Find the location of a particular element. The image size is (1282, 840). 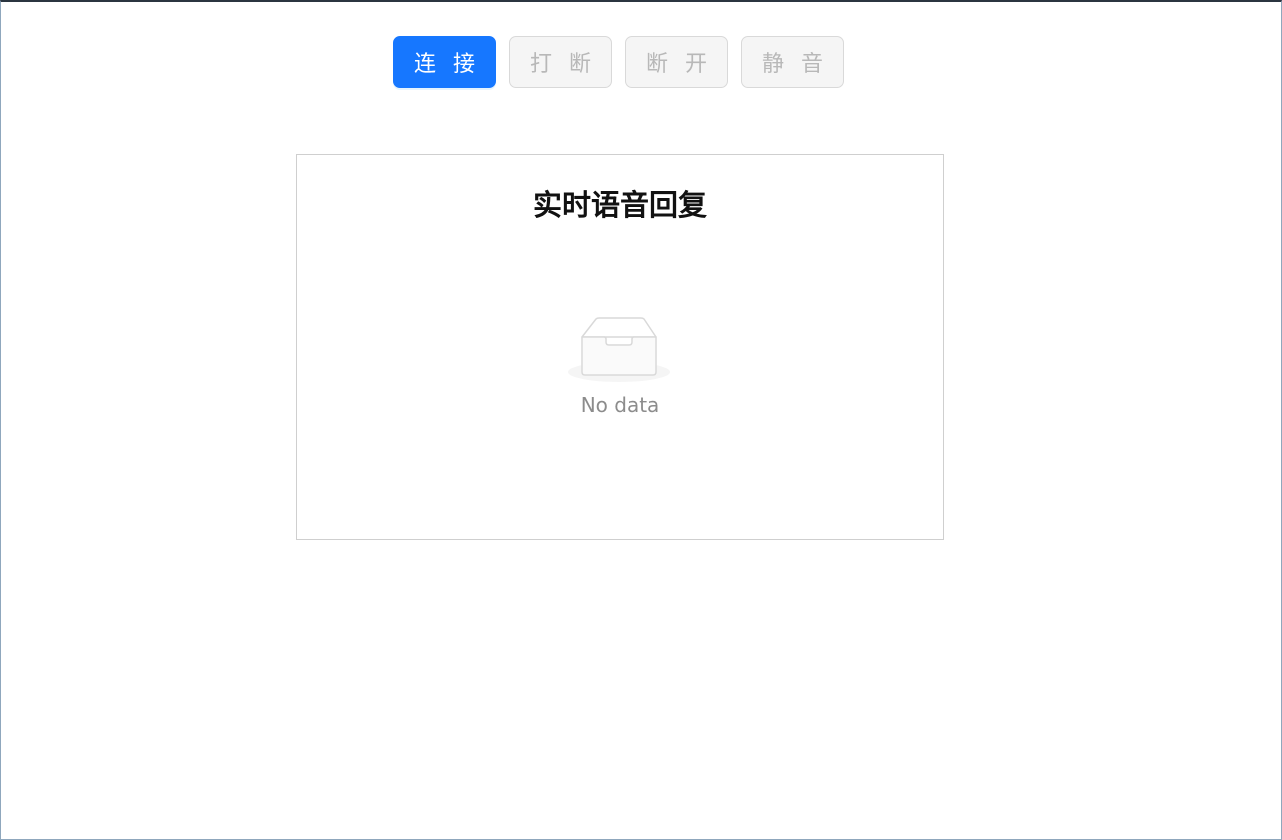

control-toolbar: 连 接 打 断 断 开 静 音 is located at coordinates (618, 62).